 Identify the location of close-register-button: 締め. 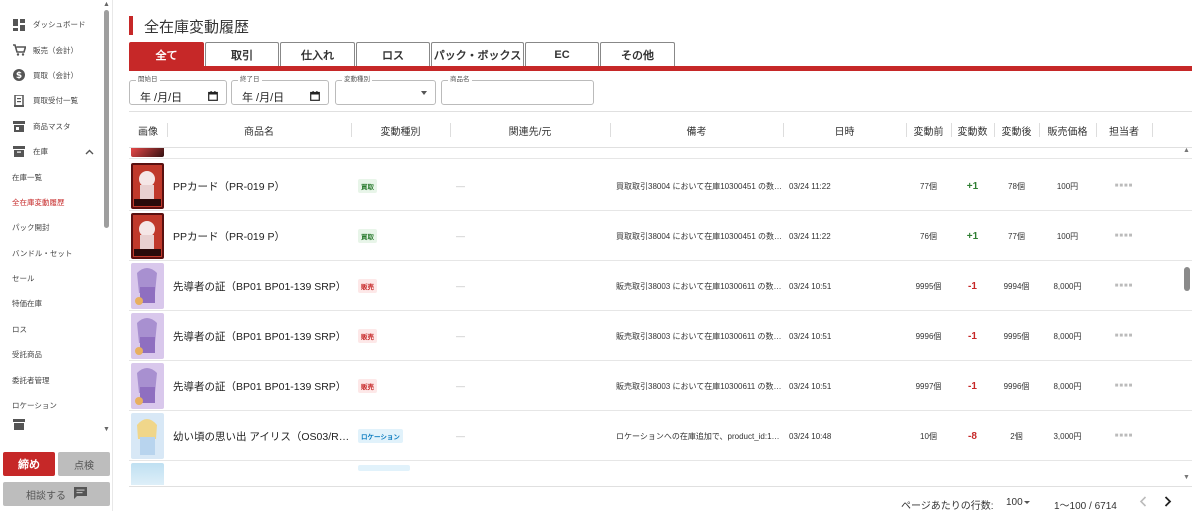
(29, 464).